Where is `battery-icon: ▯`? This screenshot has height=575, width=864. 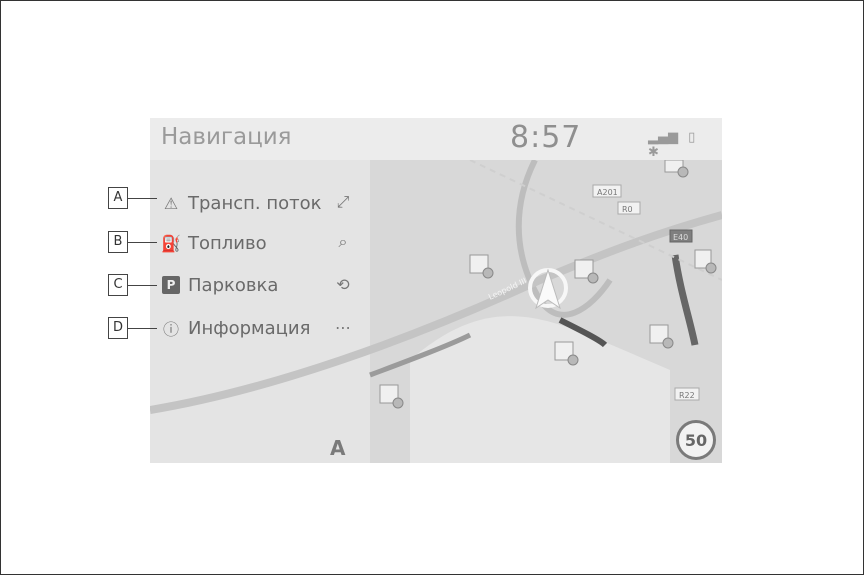
battery-icon: ▯ is located at coordinates (692, 137).